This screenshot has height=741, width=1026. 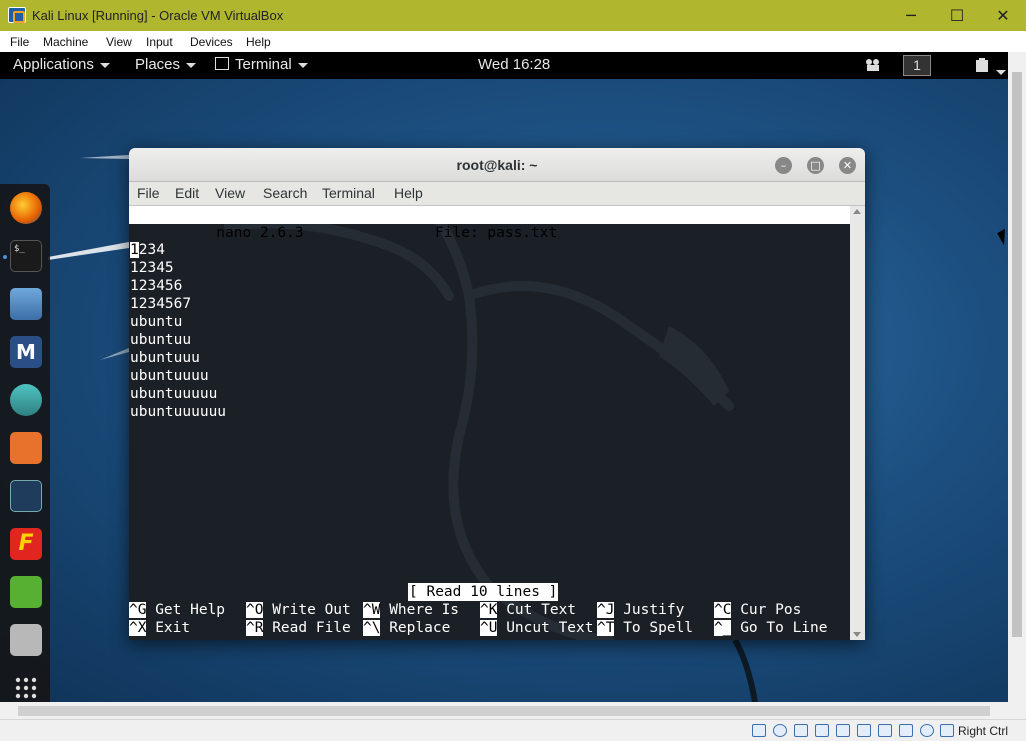 I want to click on show-apps-icon, so click(x=26, y=687).